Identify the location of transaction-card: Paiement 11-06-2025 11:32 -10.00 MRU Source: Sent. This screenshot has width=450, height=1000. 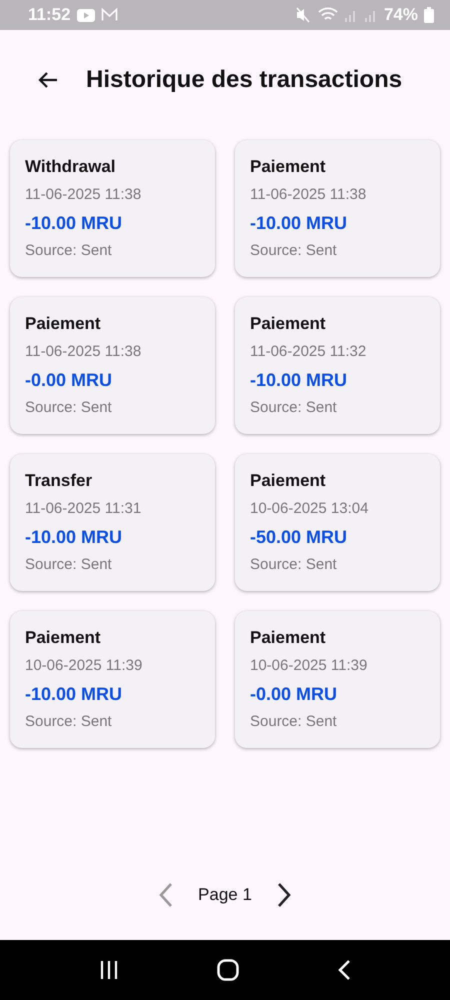
(337, 365).